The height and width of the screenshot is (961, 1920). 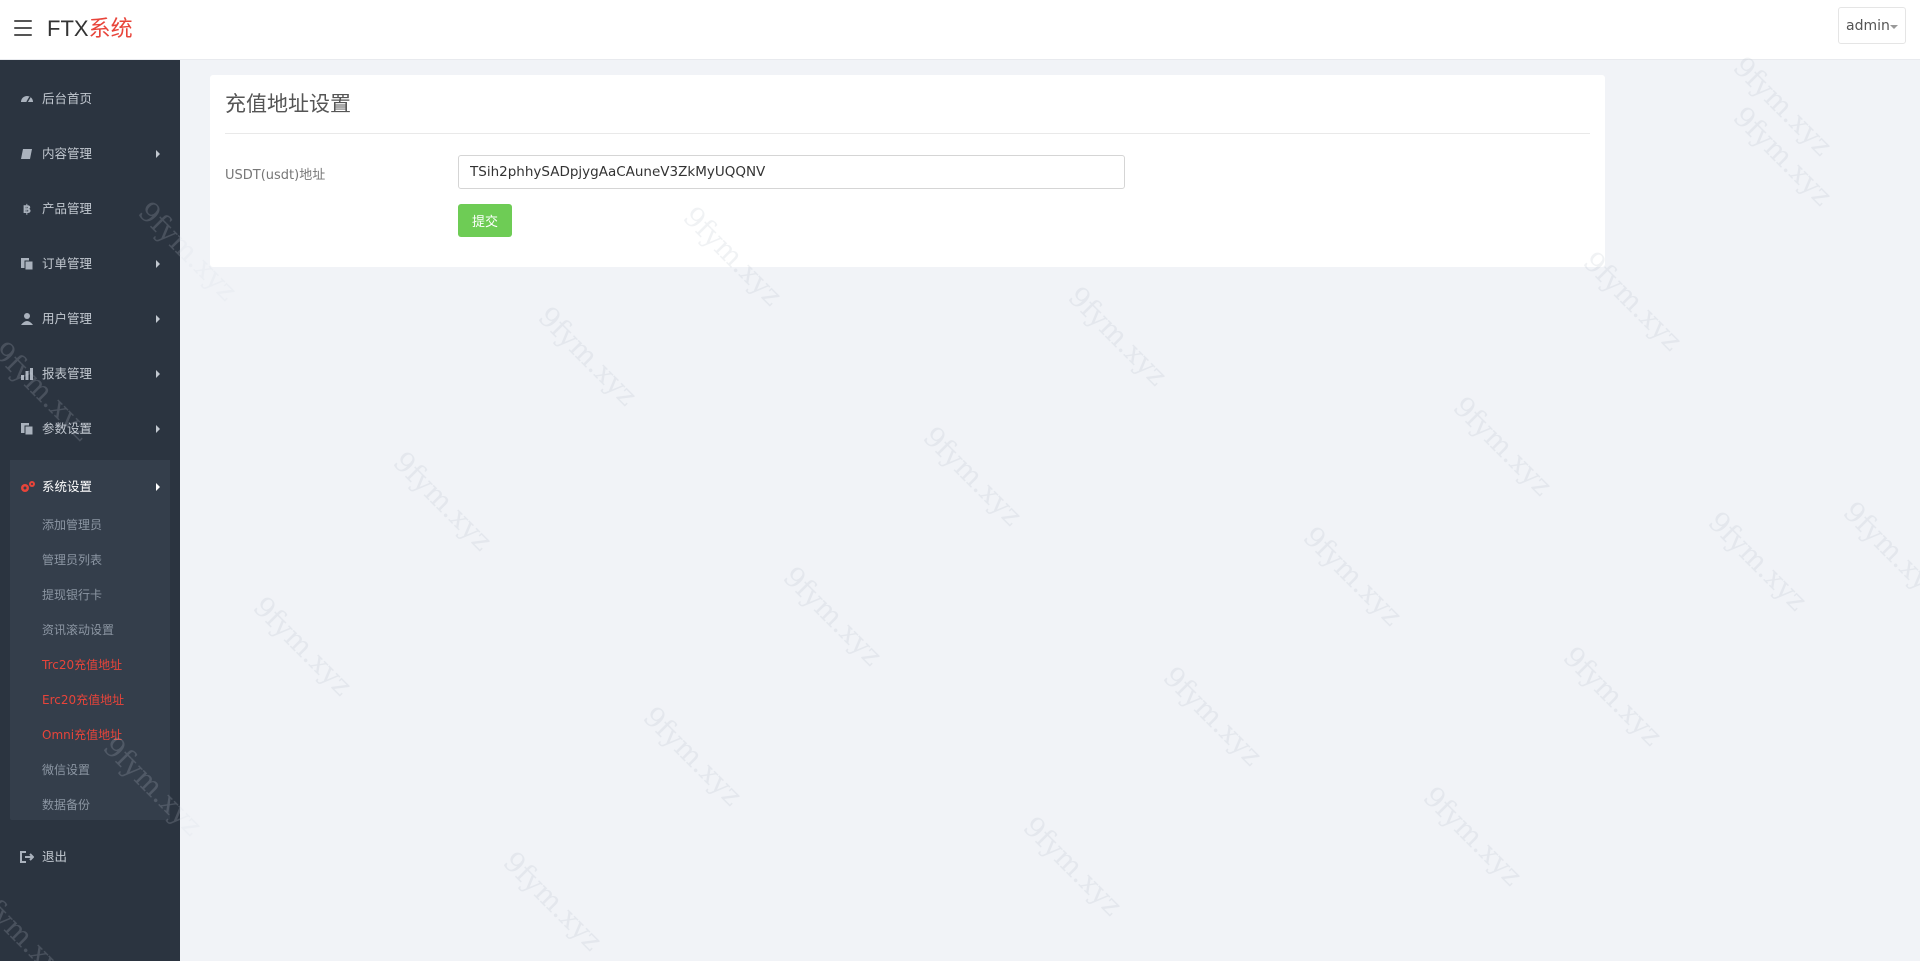 I want to click on sidebar-item-label: 后台首页, so click(x=67, y=98).